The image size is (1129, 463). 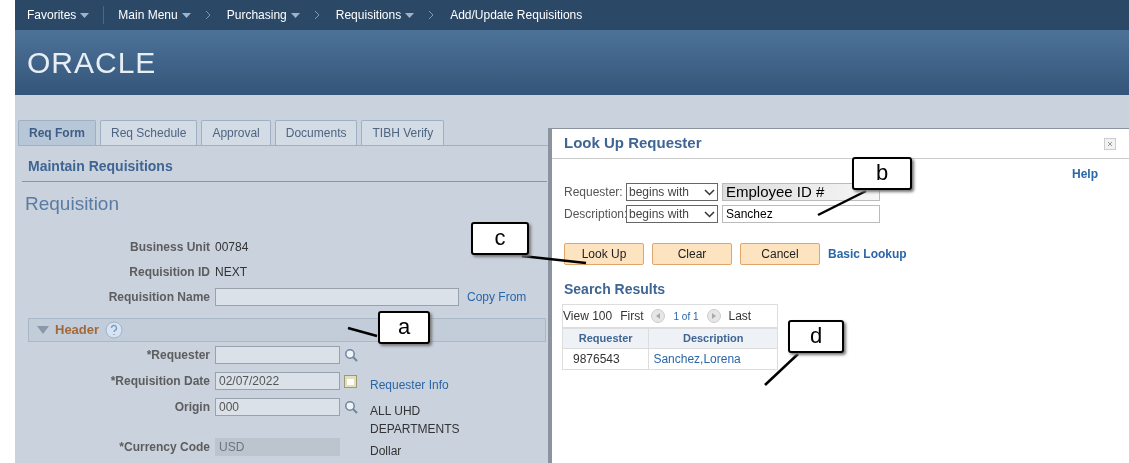 I want to click on basic-lookup-link: Basic Lookup, so click(x=867, y=254).